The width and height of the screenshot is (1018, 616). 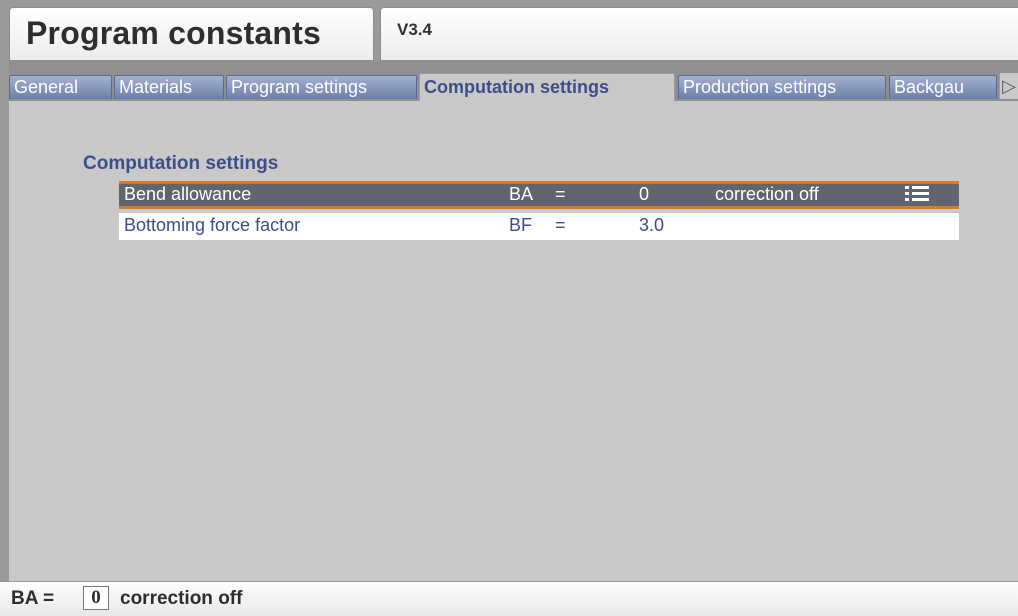 What do you see at coordinates (521, 225) in the screenshot?
I see `param-symbol: BF` at bounding box center [521, 225].